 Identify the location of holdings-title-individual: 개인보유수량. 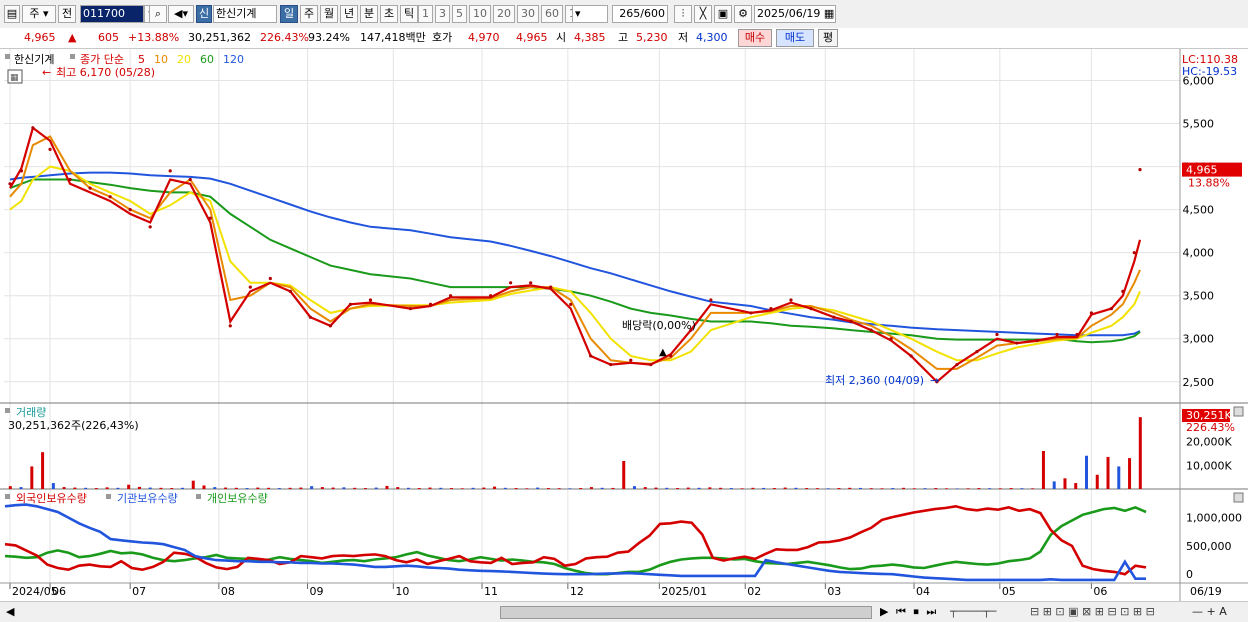
(237, 498).